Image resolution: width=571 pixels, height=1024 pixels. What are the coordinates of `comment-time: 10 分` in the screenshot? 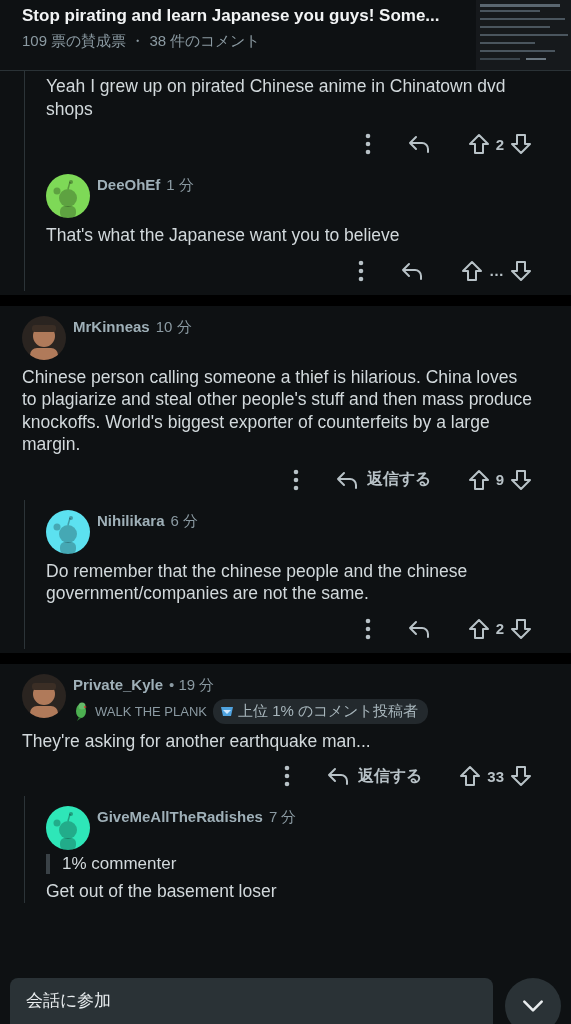 It's located at (173, 327).